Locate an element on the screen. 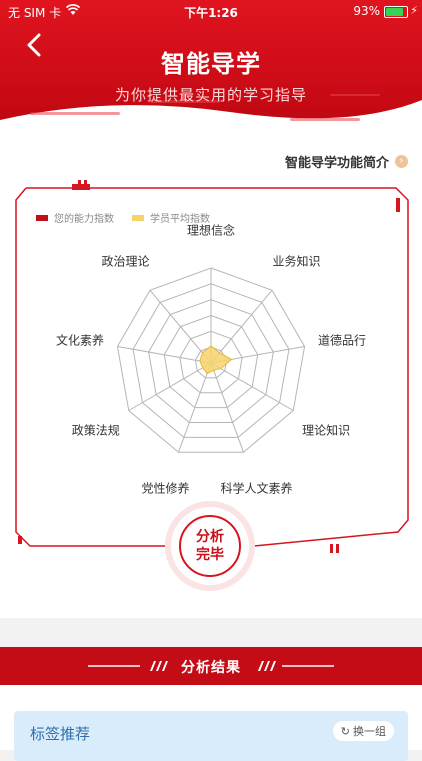 This screenshot has height=761, width=422. radar-dimension-label: 理论知识 is located at coordinates (326, 430).